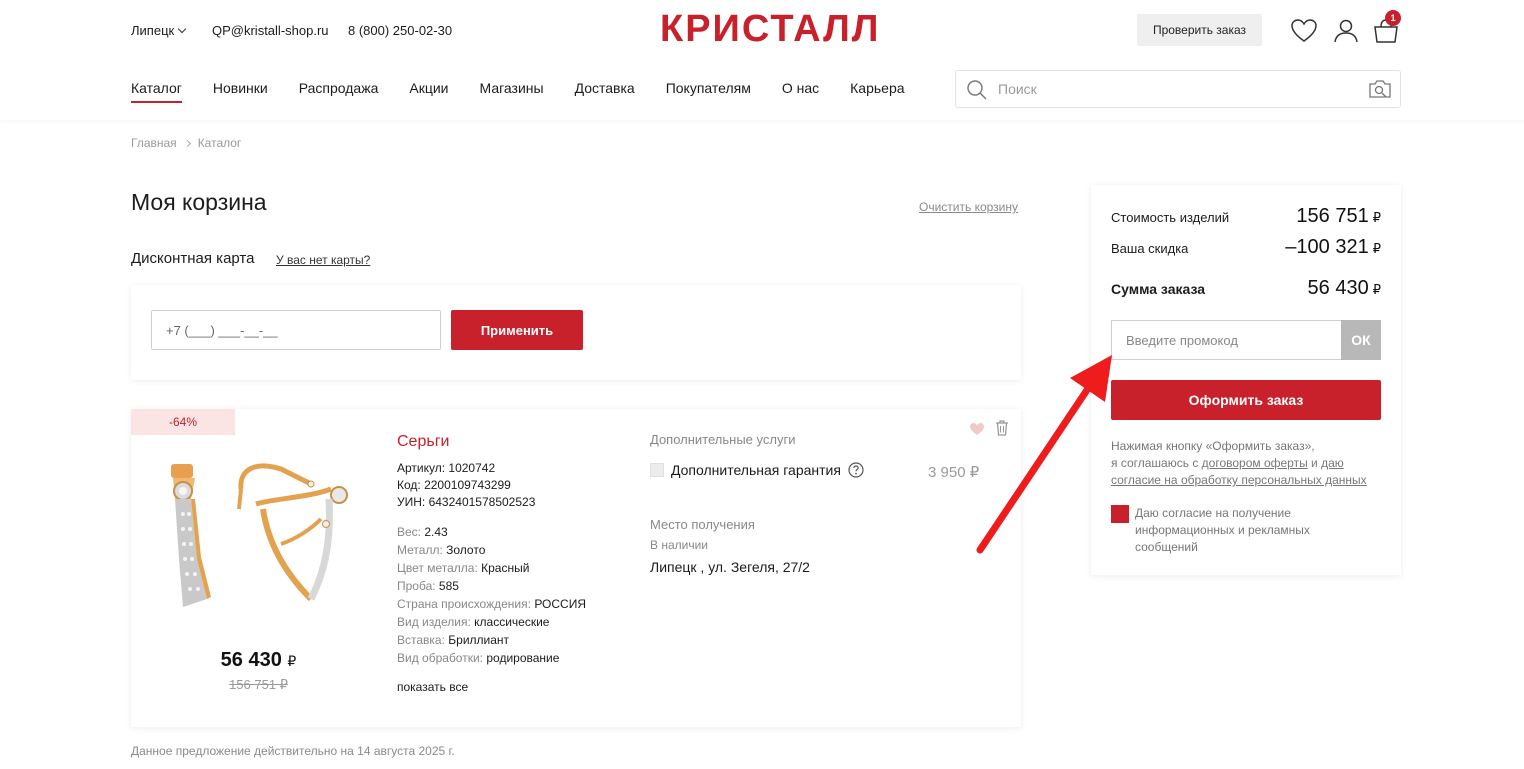 The height and width of the screenshot is (769, 1524). I want to click on nav-item-delivery: Доставка, so click(605, 91).